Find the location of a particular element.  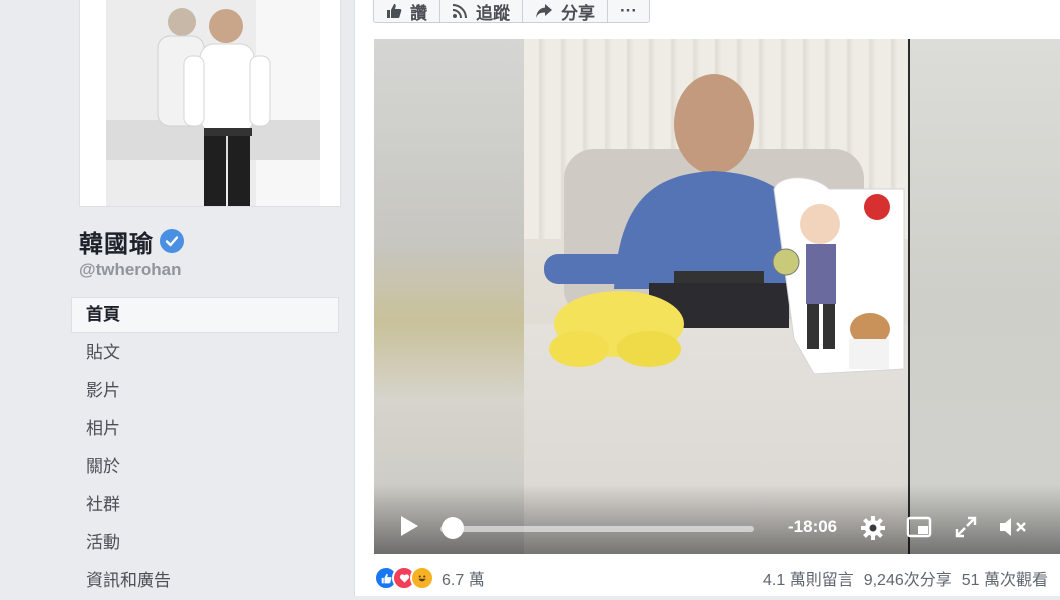

verified-badge-icon is located at coordinates (172, 241).